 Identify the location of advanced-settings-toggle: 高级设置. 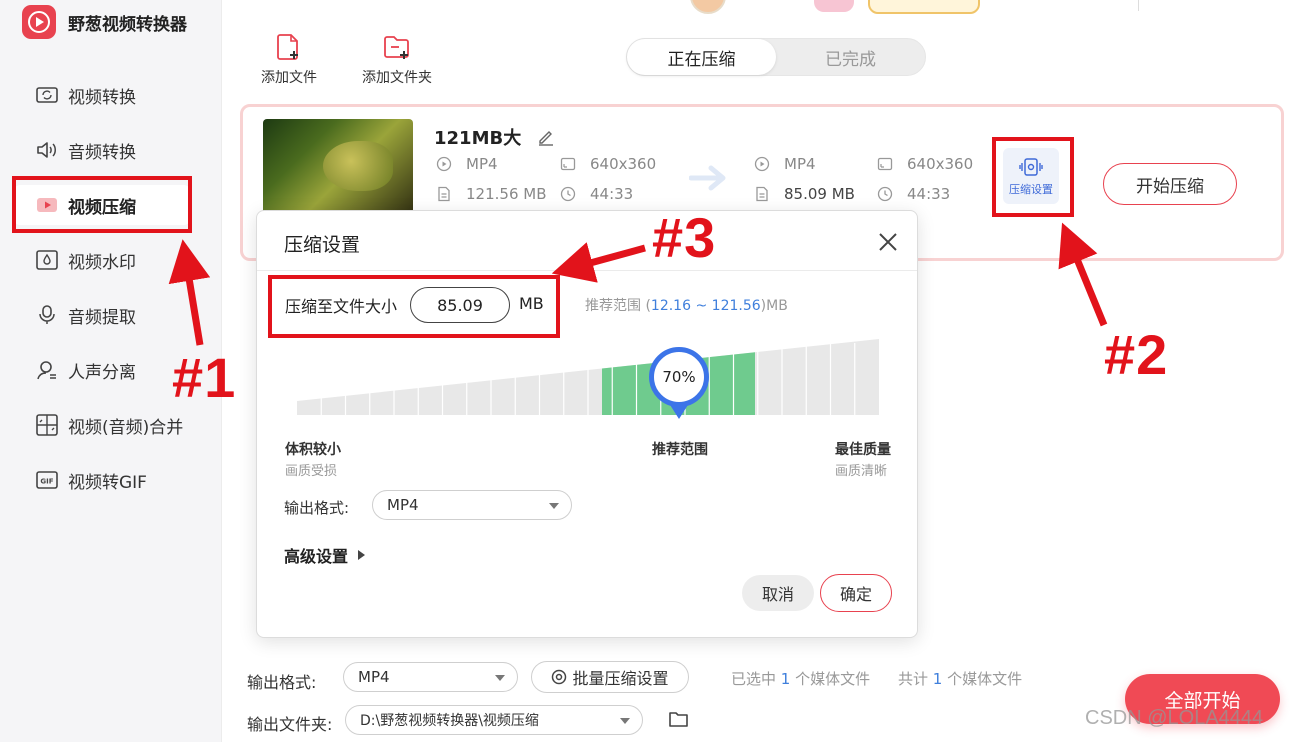
(325, 555).